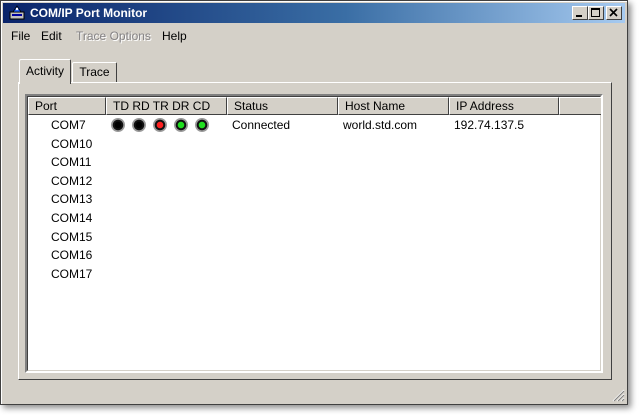 This screenshot has height=415, width=640. Describe the element at coordinates (393, 106) in the screenshot. I see `column-header-host-name: Host Name` at that location.